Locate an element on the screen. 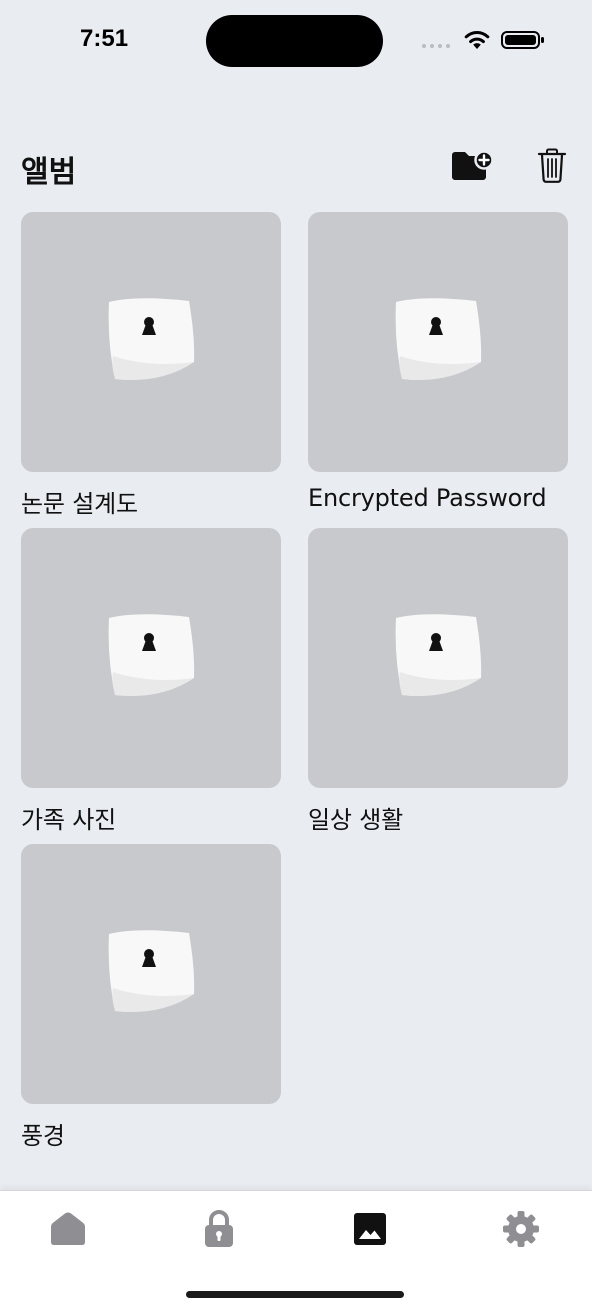  lock-icon is located at coordinates (219, 1228).